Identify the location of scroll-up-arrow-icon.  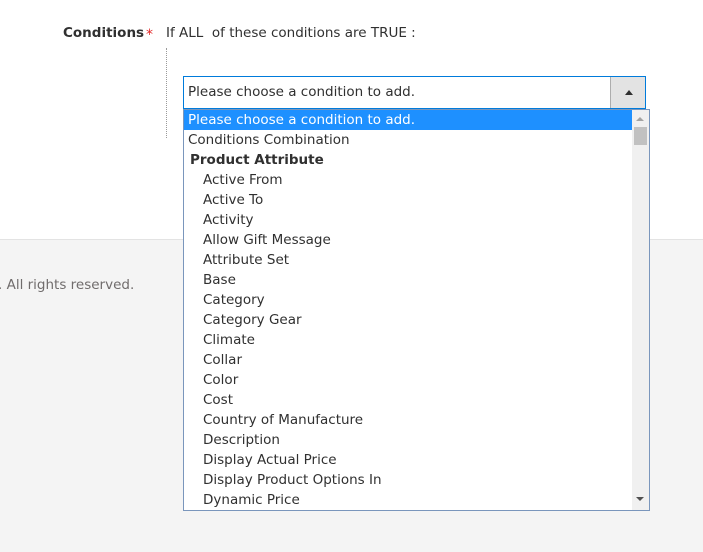
(640, 119).